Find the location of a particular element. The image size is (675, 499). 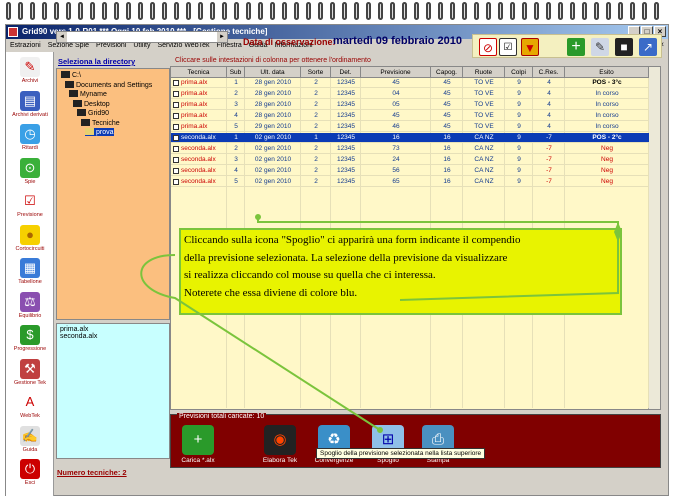

column-header: Previsione is located at coordinates (396, 72).